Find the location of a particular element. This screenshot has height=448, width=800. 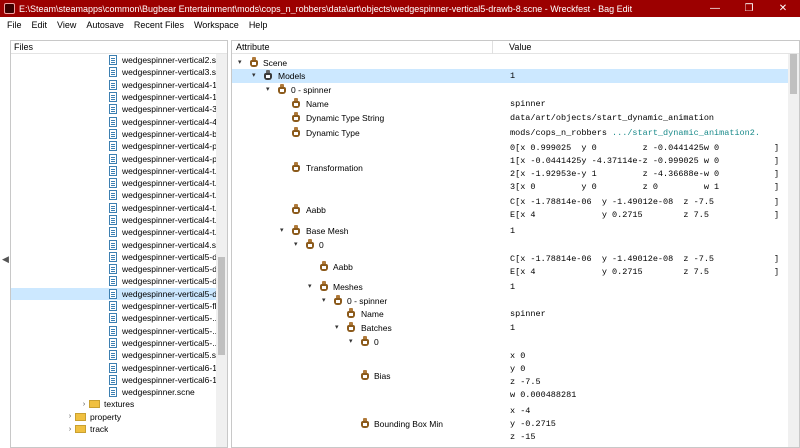

files-scrollbar-thumb is located at coordinates (221, 306).